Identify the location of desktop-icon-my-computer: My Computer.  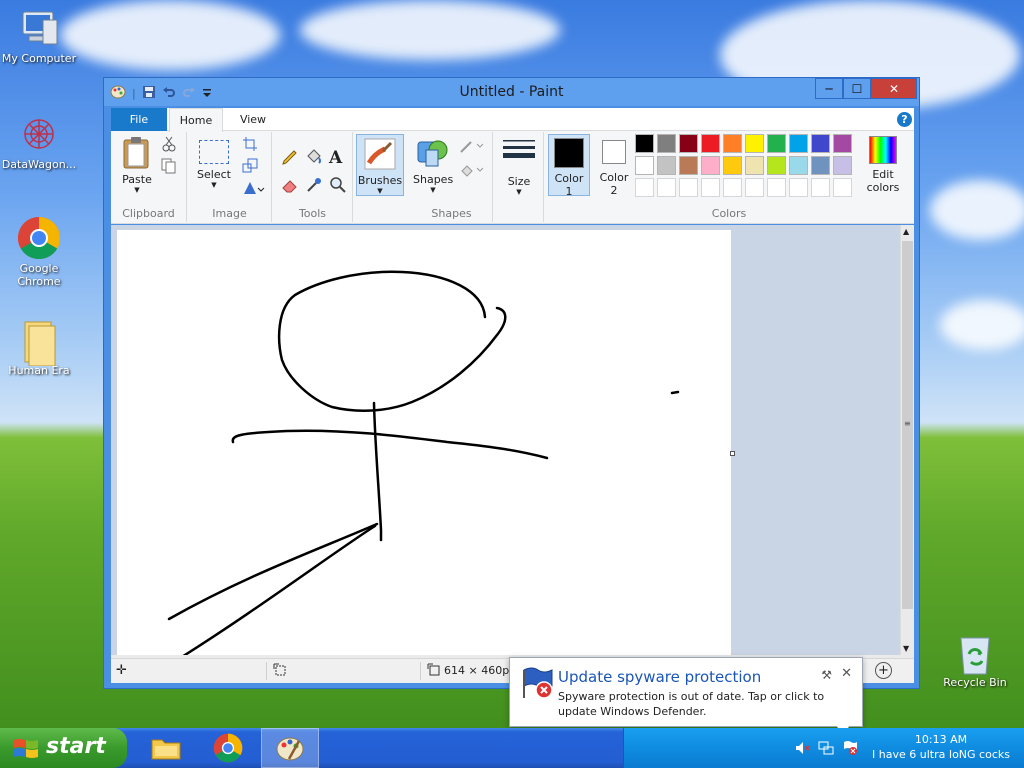
(39, 35).